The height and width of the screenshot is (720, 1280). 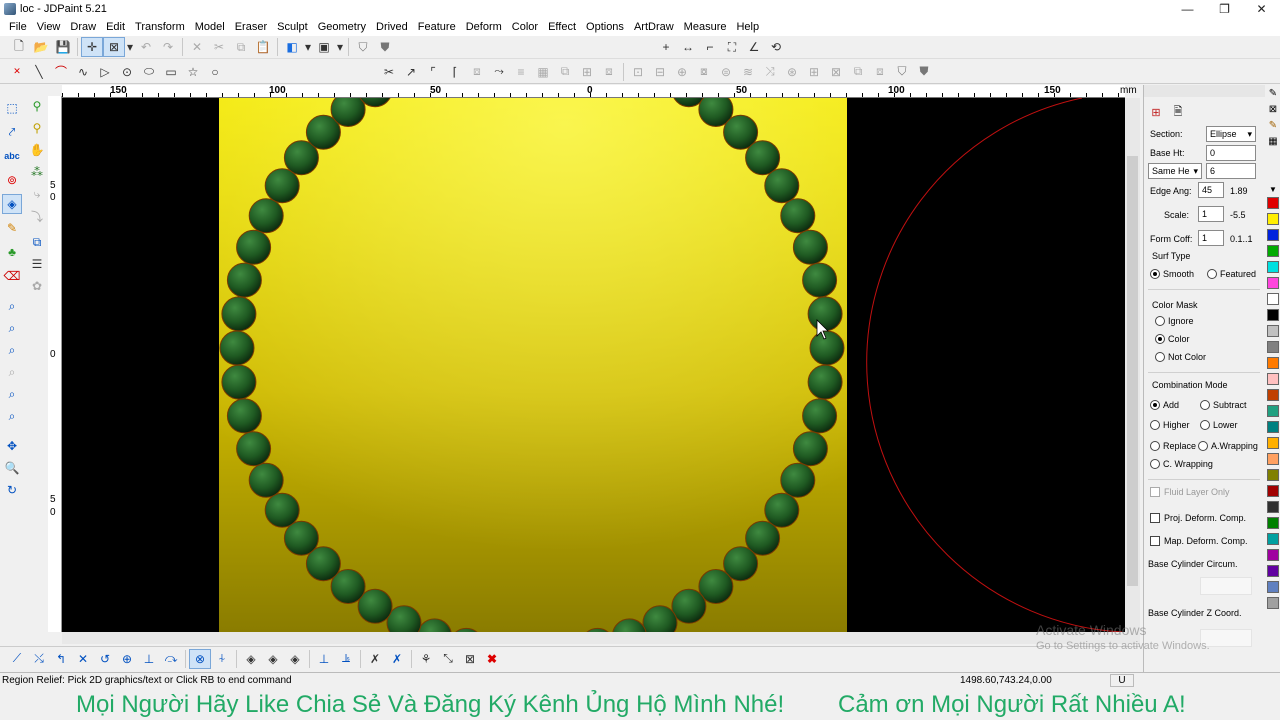 What do you see at coordinates (704, 72) in the screenshot?
I see `align-icon: ⧇` at bounding box center [704, 72].